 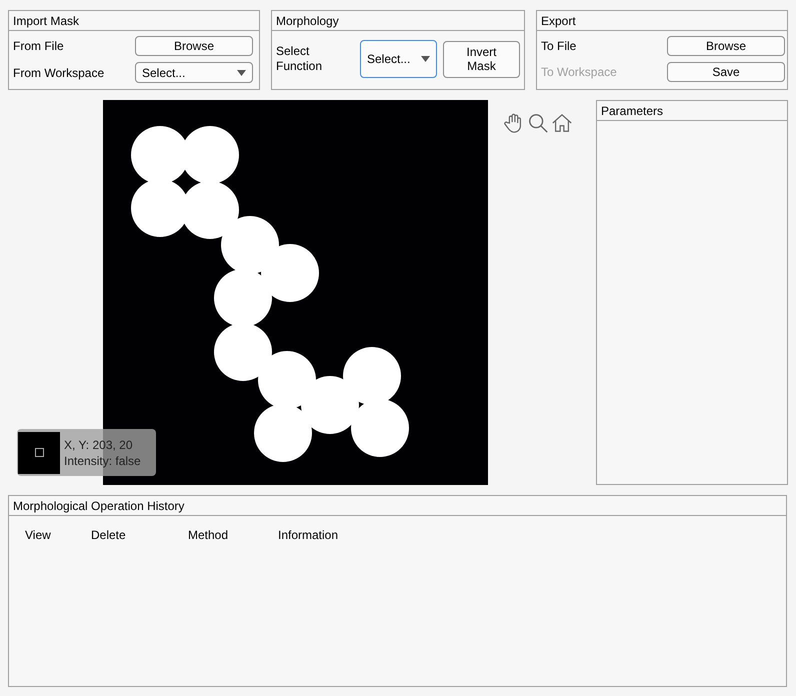 What do you see at coordinates (309, 535) in the screenshot?
I see `column-header: Information` at bounding box center [309, 535].